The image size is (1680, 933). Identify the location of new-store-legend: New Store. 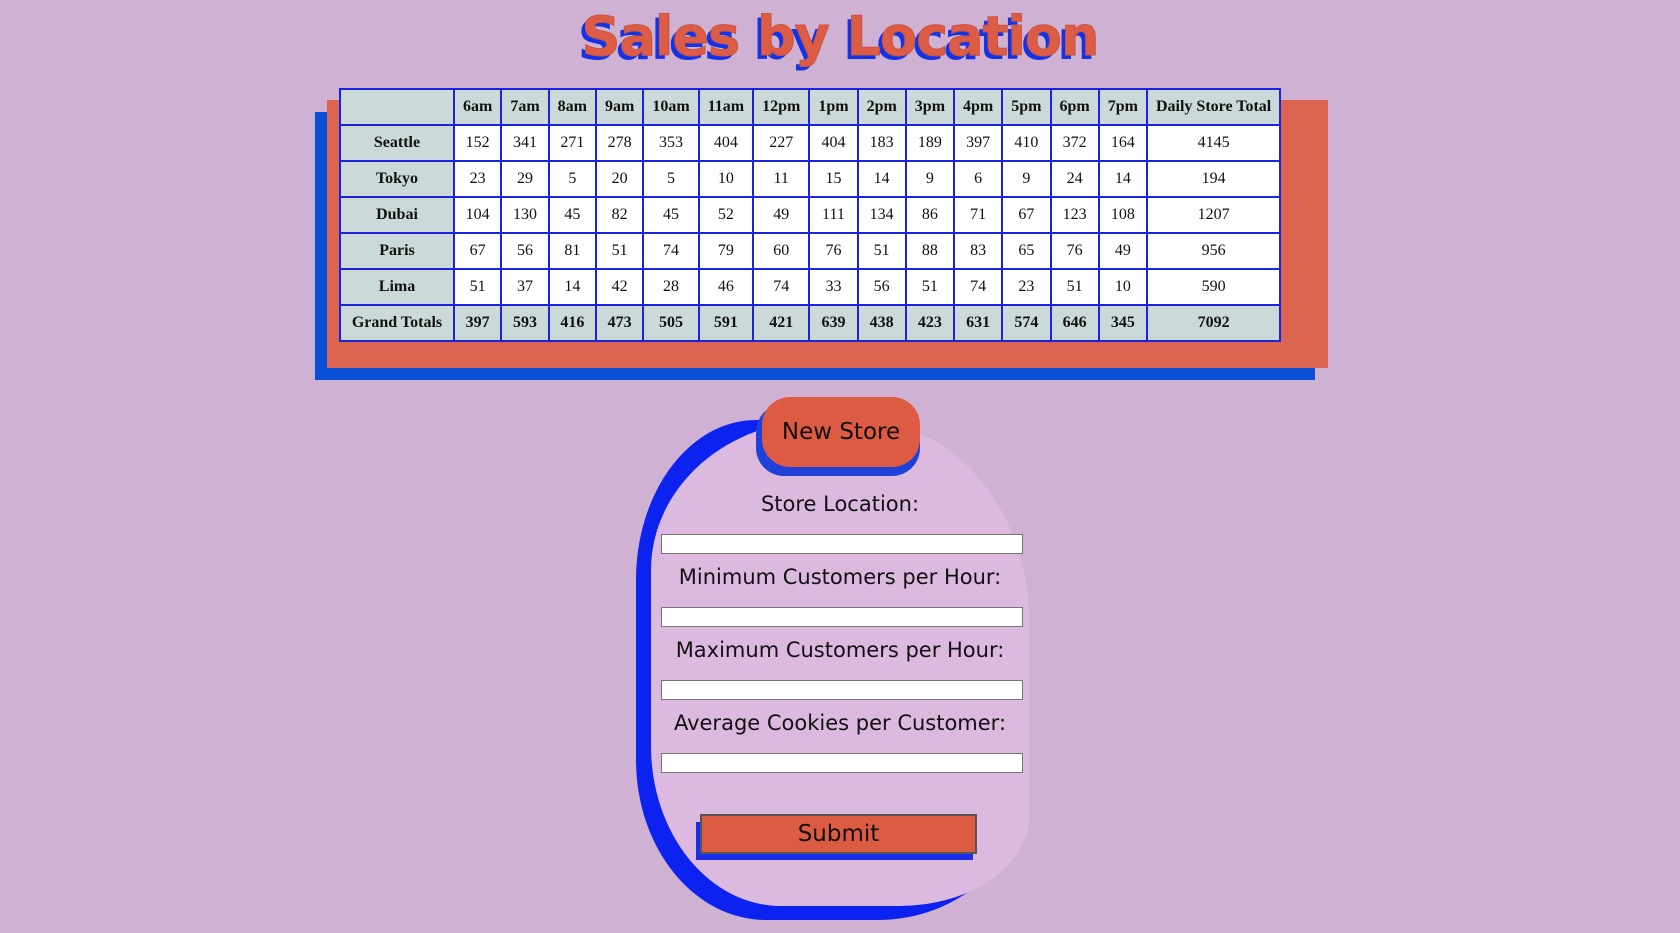
(841, 432).